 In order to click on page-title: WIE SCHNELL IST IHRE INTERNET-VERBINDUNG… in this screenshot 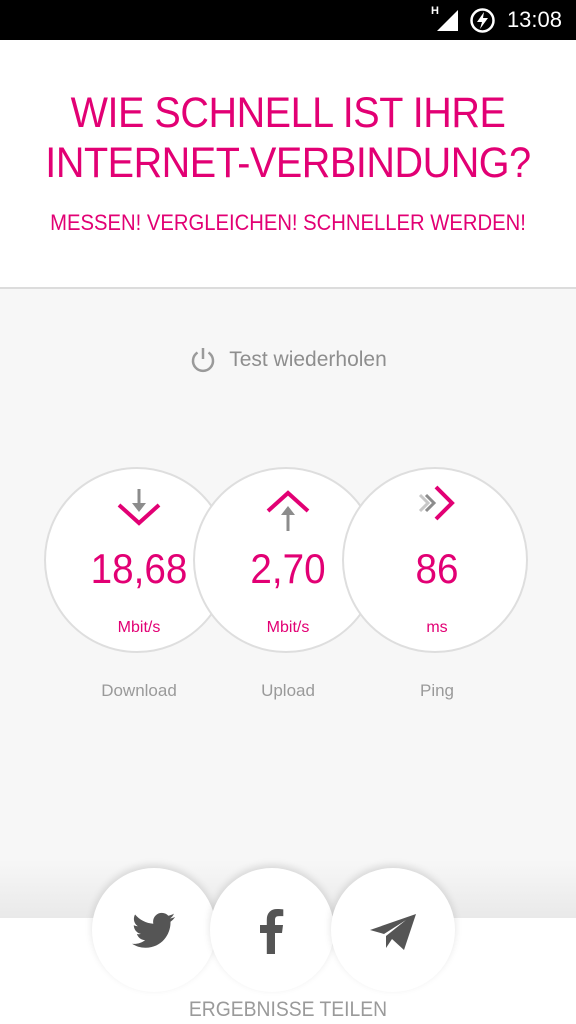, I will do `click(288, 138)`.